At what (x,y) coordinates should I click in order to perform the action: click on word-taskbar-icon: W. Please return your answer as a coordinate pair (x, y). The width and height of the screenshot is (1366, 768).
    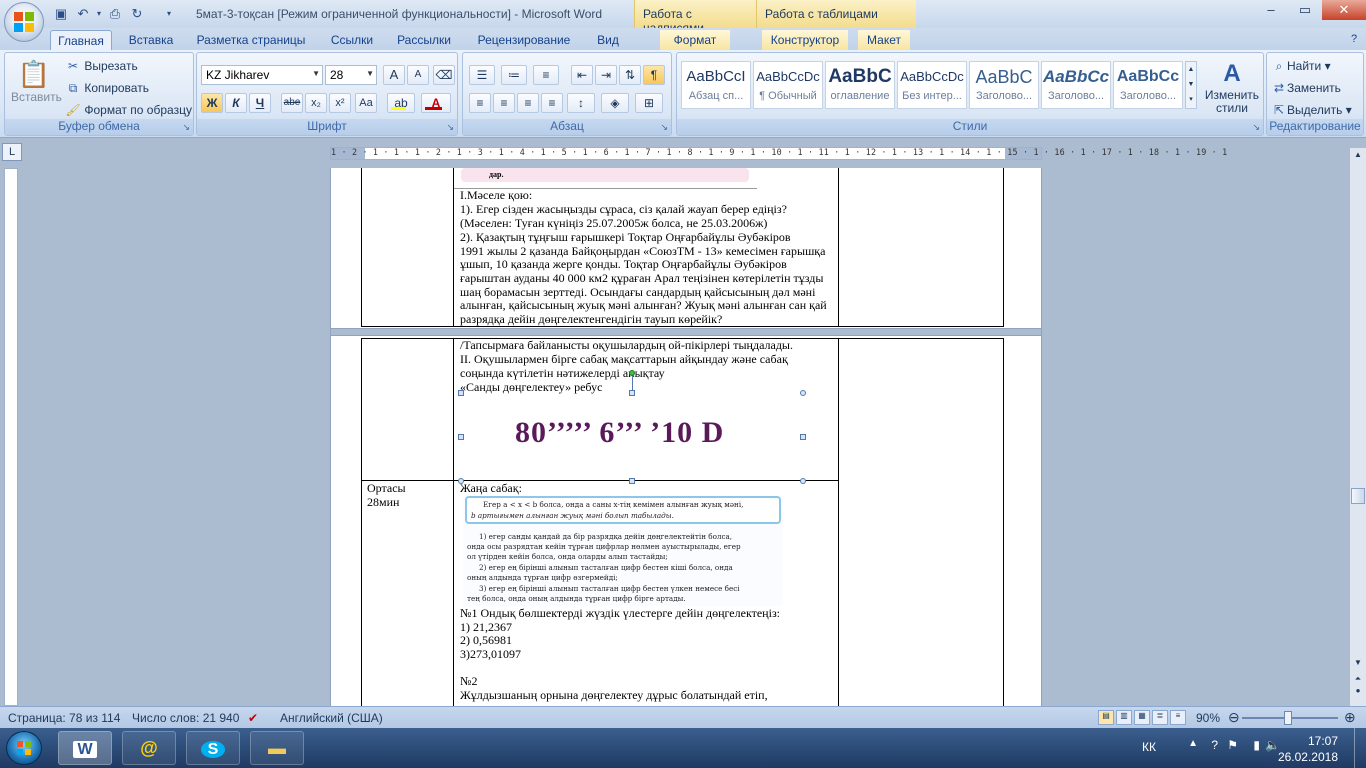
    Looking at the image, I should click on (85, 748).